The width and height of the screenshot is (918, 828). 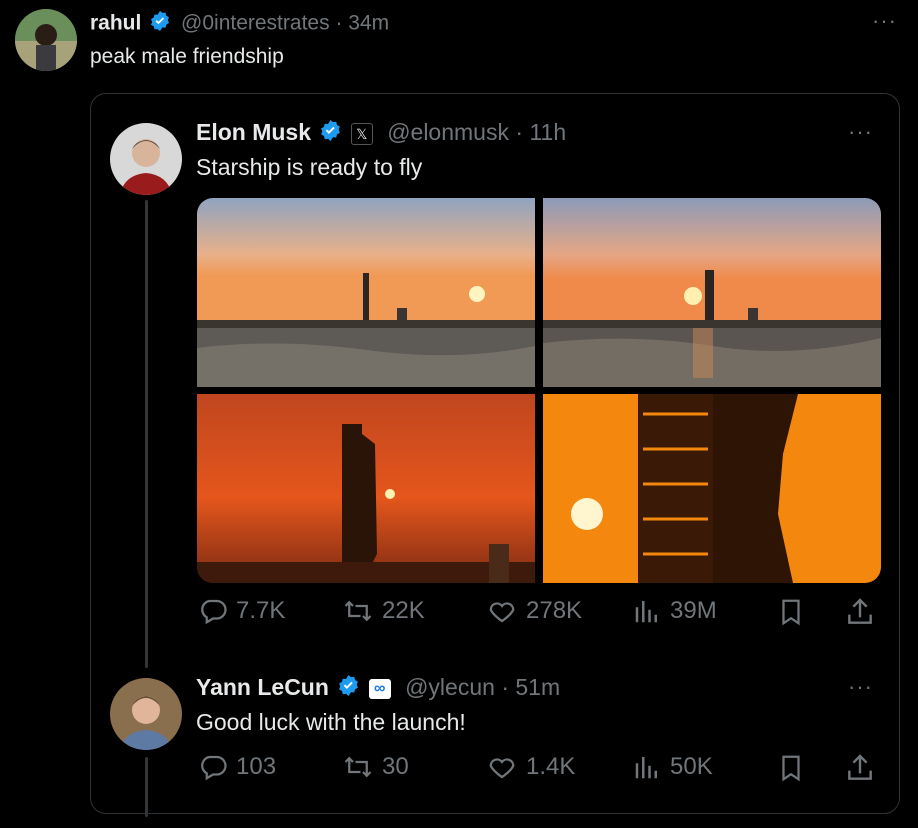 What do you see at coordinates (554, 610) in the screenshot?
I see `like-count: 278K` at bounding box center [554, 610].